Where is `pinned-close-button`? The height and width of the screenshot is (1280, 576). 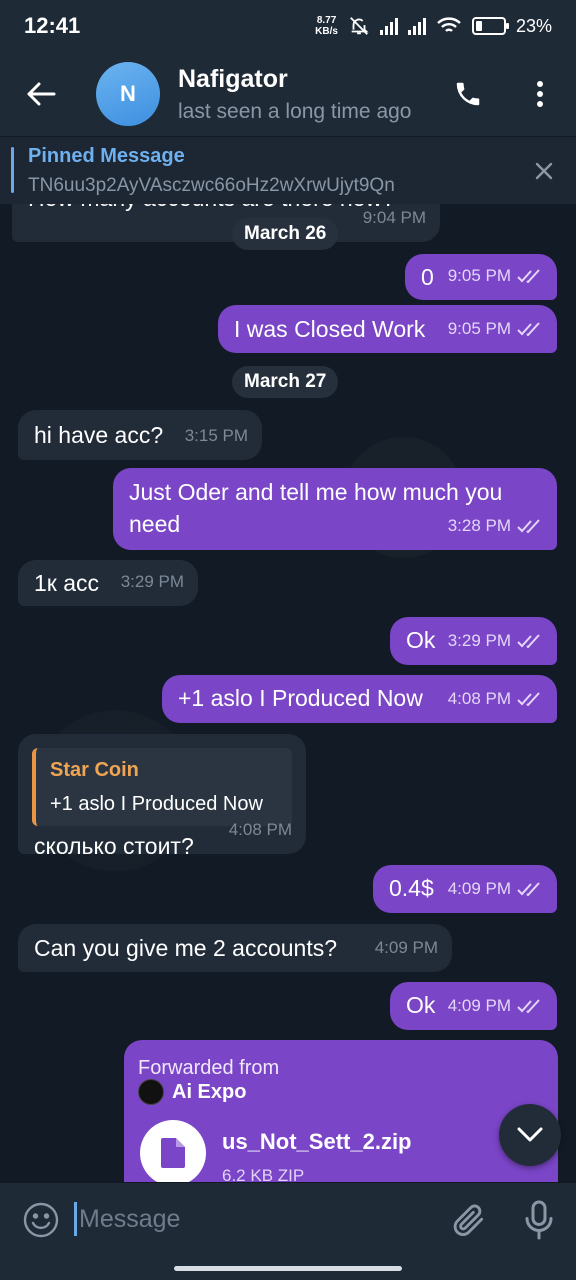 pinned-close-button is located at coordinates (544, 171).